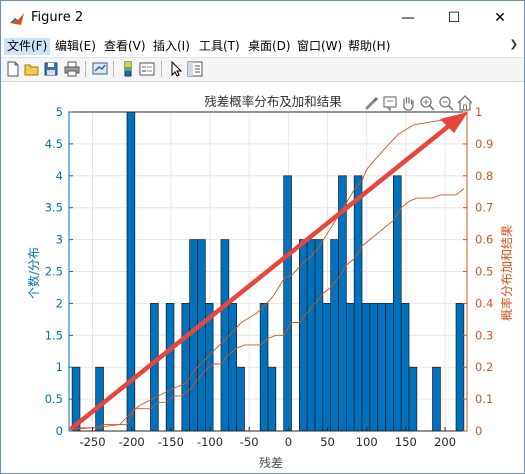 The width and height of the screenshot is (525, 474). Describe the element at coordinates (54, 335) in the screenshot. I see `y-tick-label: 1.5` at that location.